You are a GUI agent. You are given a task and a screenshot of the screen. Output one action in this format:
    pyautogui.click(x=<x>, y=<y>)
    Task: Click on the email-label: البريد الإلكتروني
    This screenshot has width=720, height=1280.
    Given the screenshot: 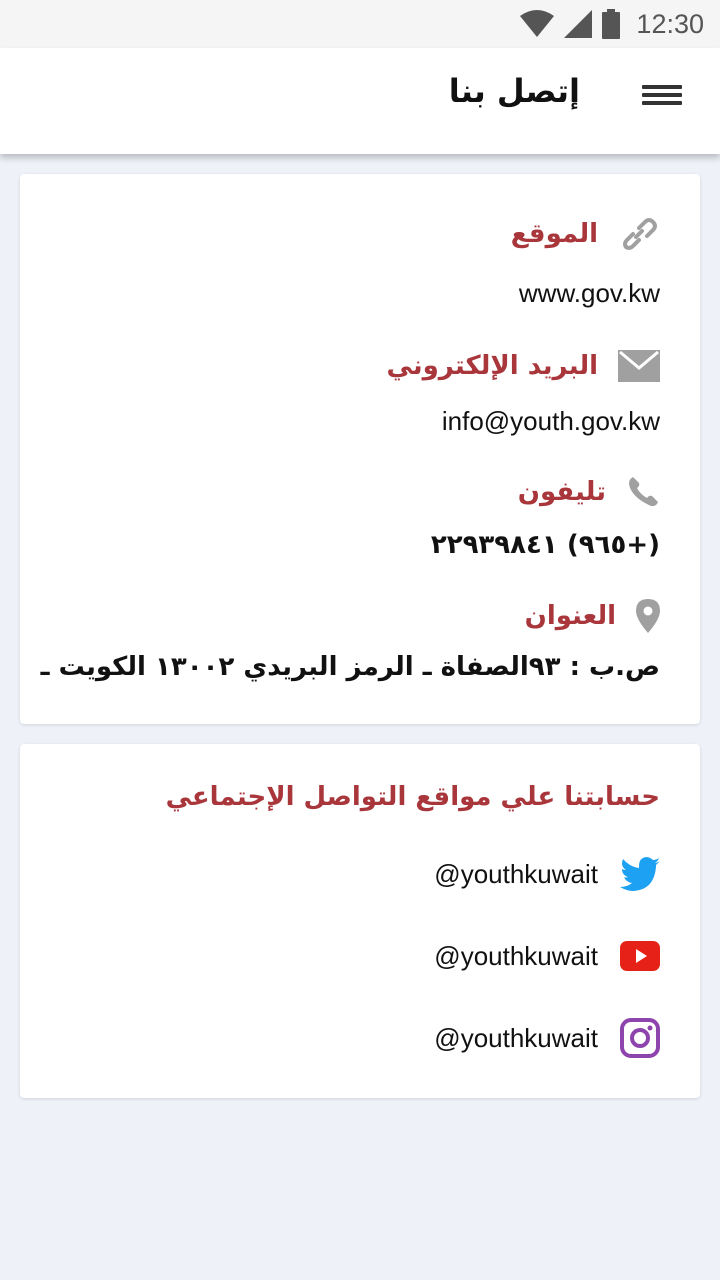 What is the action you would take?
    pyautogui.click(x=492, y=366)
    